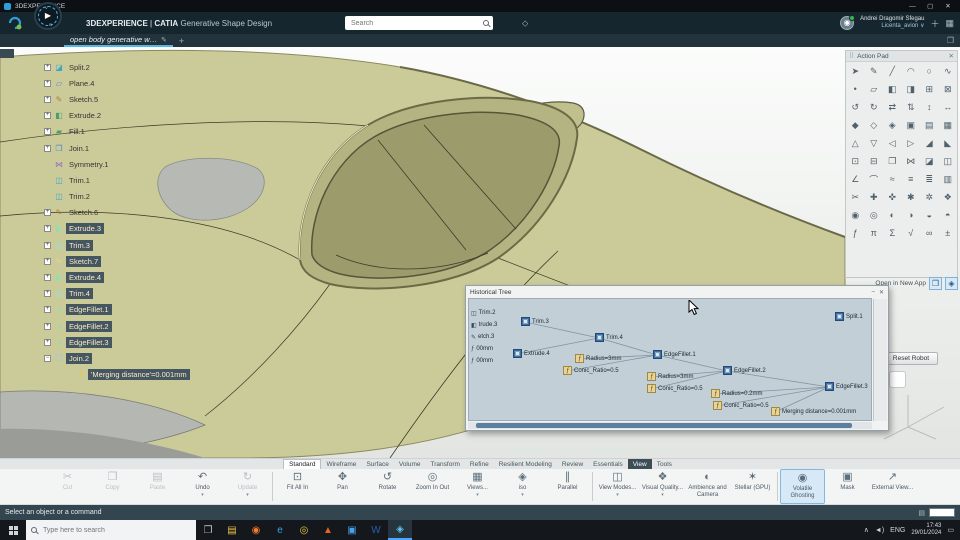 This screenshot has width=960, height=540. What do you see at coordinates (484, 325) in the screenshot?
I see `clipped-node: ◧ trude.3` at bounding box center [484, 325].